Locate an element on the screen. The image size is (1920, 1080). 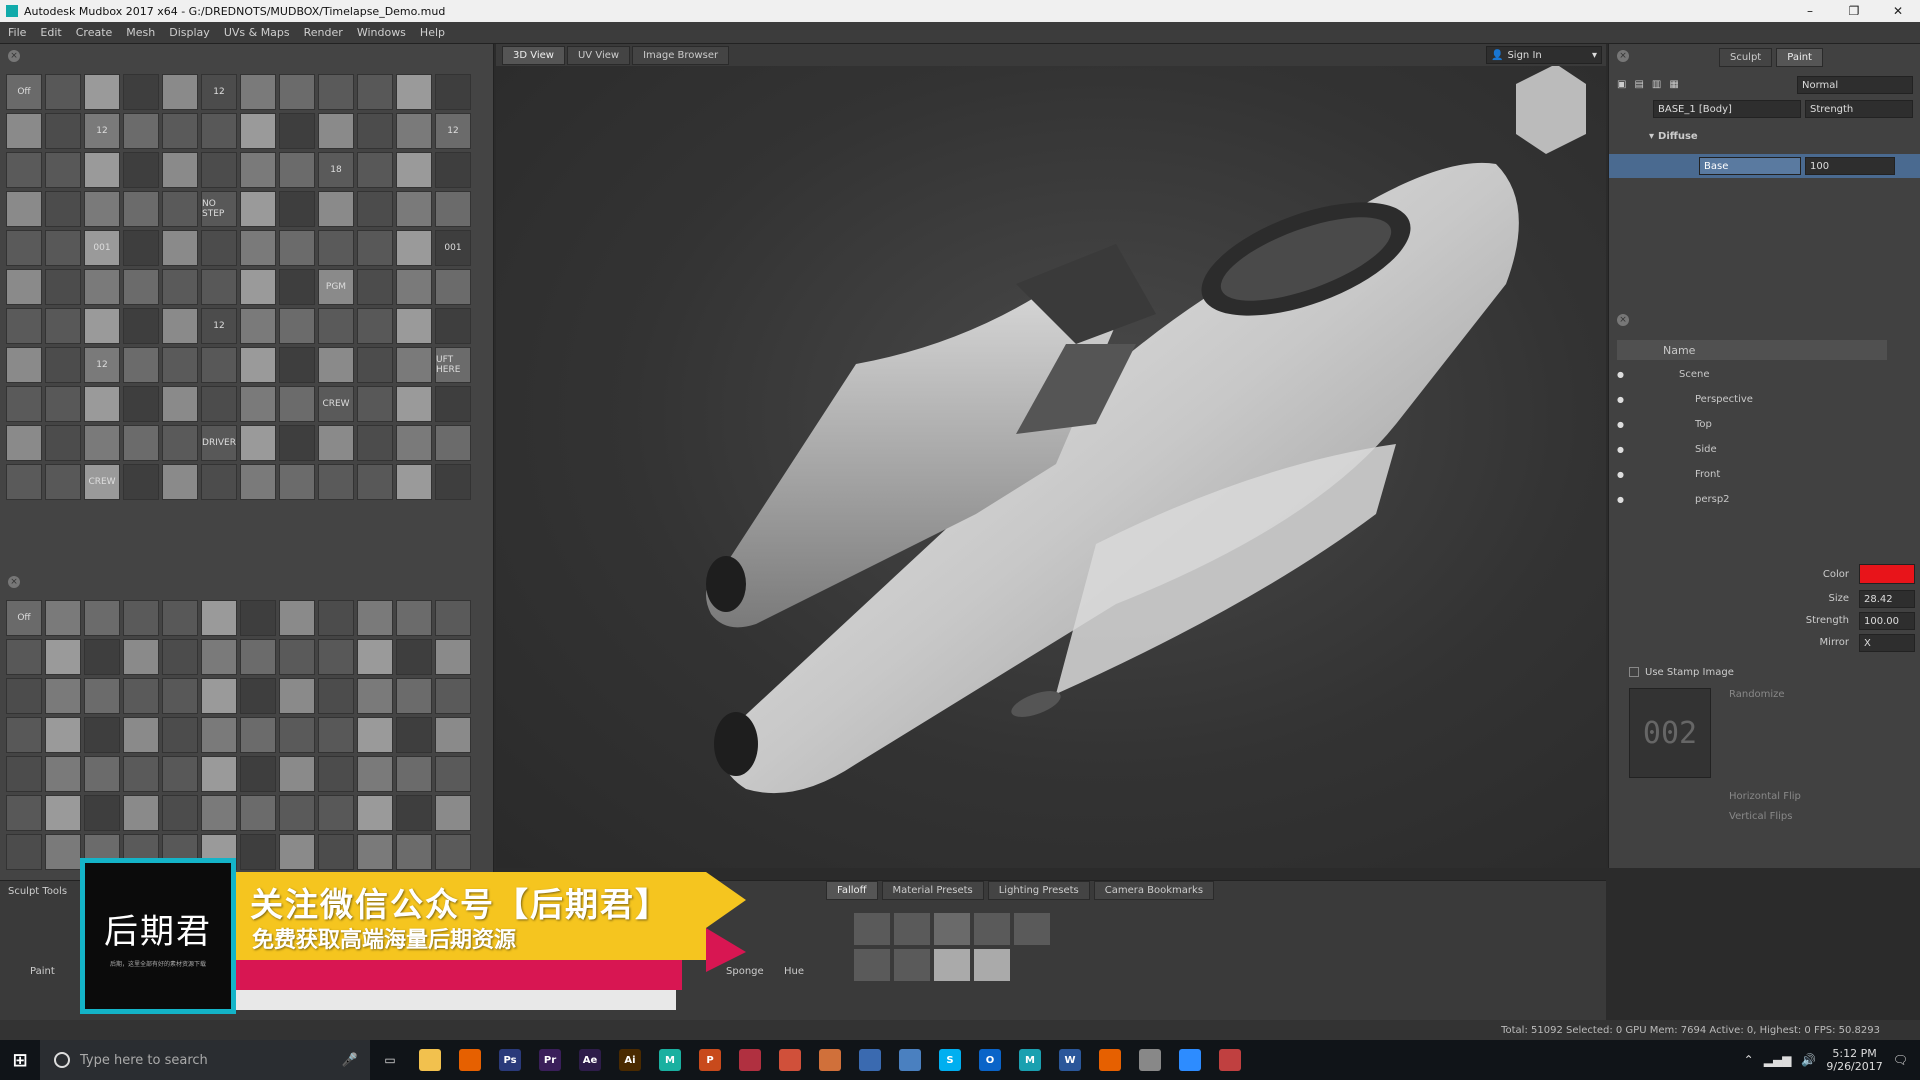
network-icon: ▂▄▆ is located at coordinates (1778, 1060).